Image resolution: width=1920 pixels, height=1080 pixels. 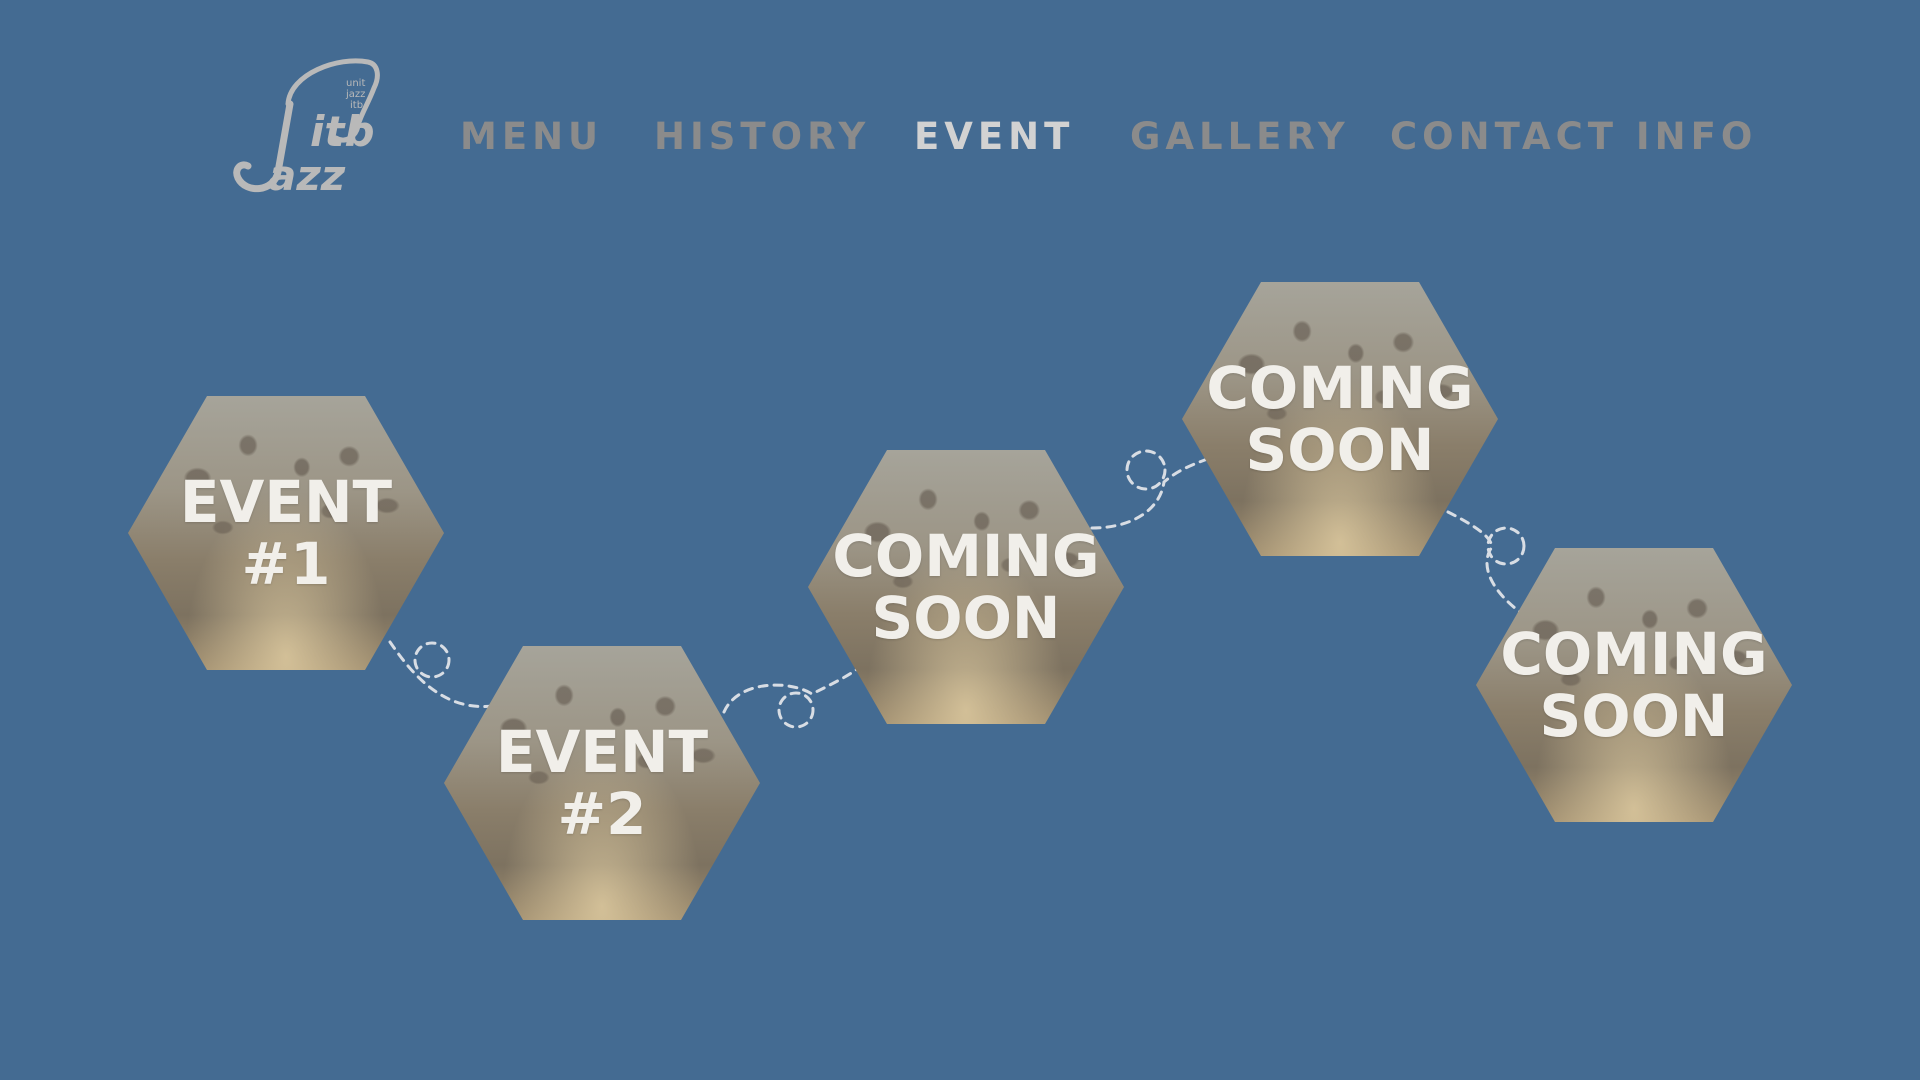 What do you see at coordinates (355, 94) in the screenshot?
I see `logo-small-2: jazz` at bounding box center [355, 94].